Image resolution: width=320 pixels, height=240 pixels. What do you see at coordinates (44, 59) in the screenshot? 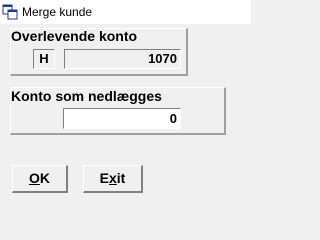
I see `account-type-field: H` at bounding box center [44, 59].